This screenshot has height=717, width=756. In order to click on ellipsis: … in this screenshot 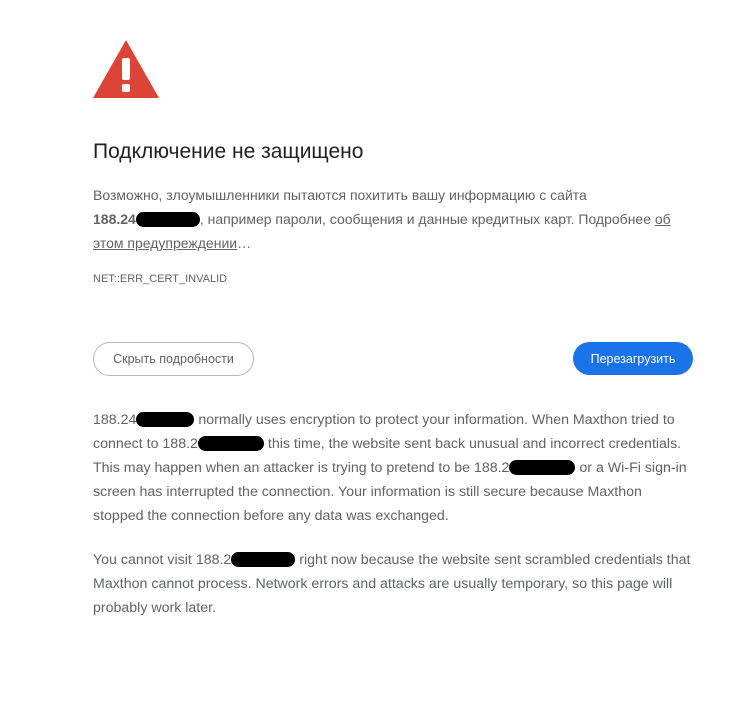, I will do `click(244, 243)`.